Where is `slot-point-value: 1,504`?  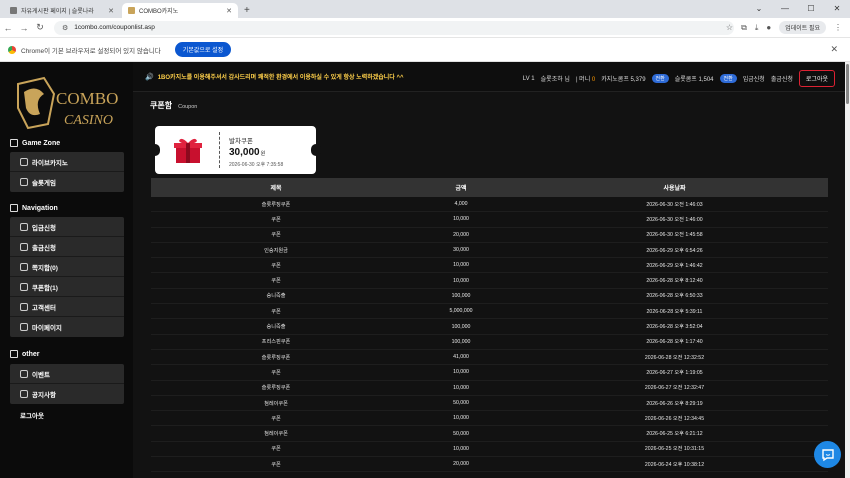 slot-point-value: 1,504 is located at coordinates (706, 80).